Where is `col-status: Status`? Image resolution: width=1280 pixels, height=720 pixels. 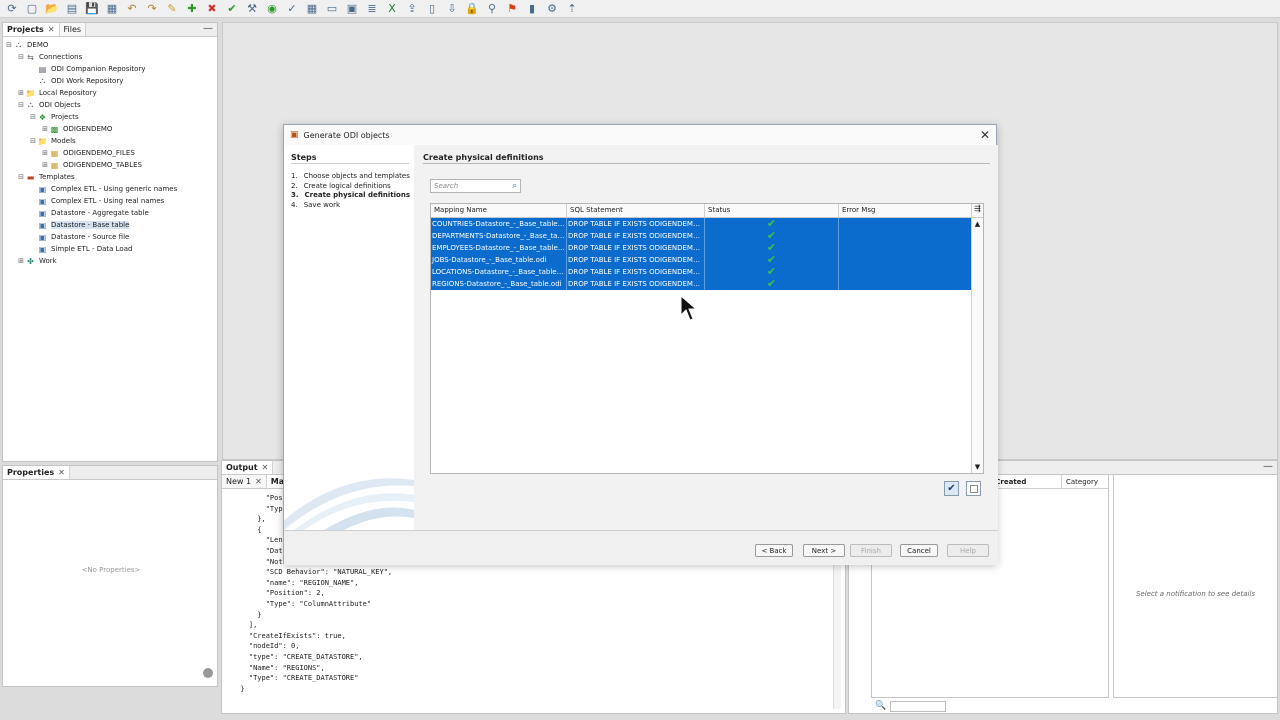 col-status: Status is located at coordinates (772, 210).